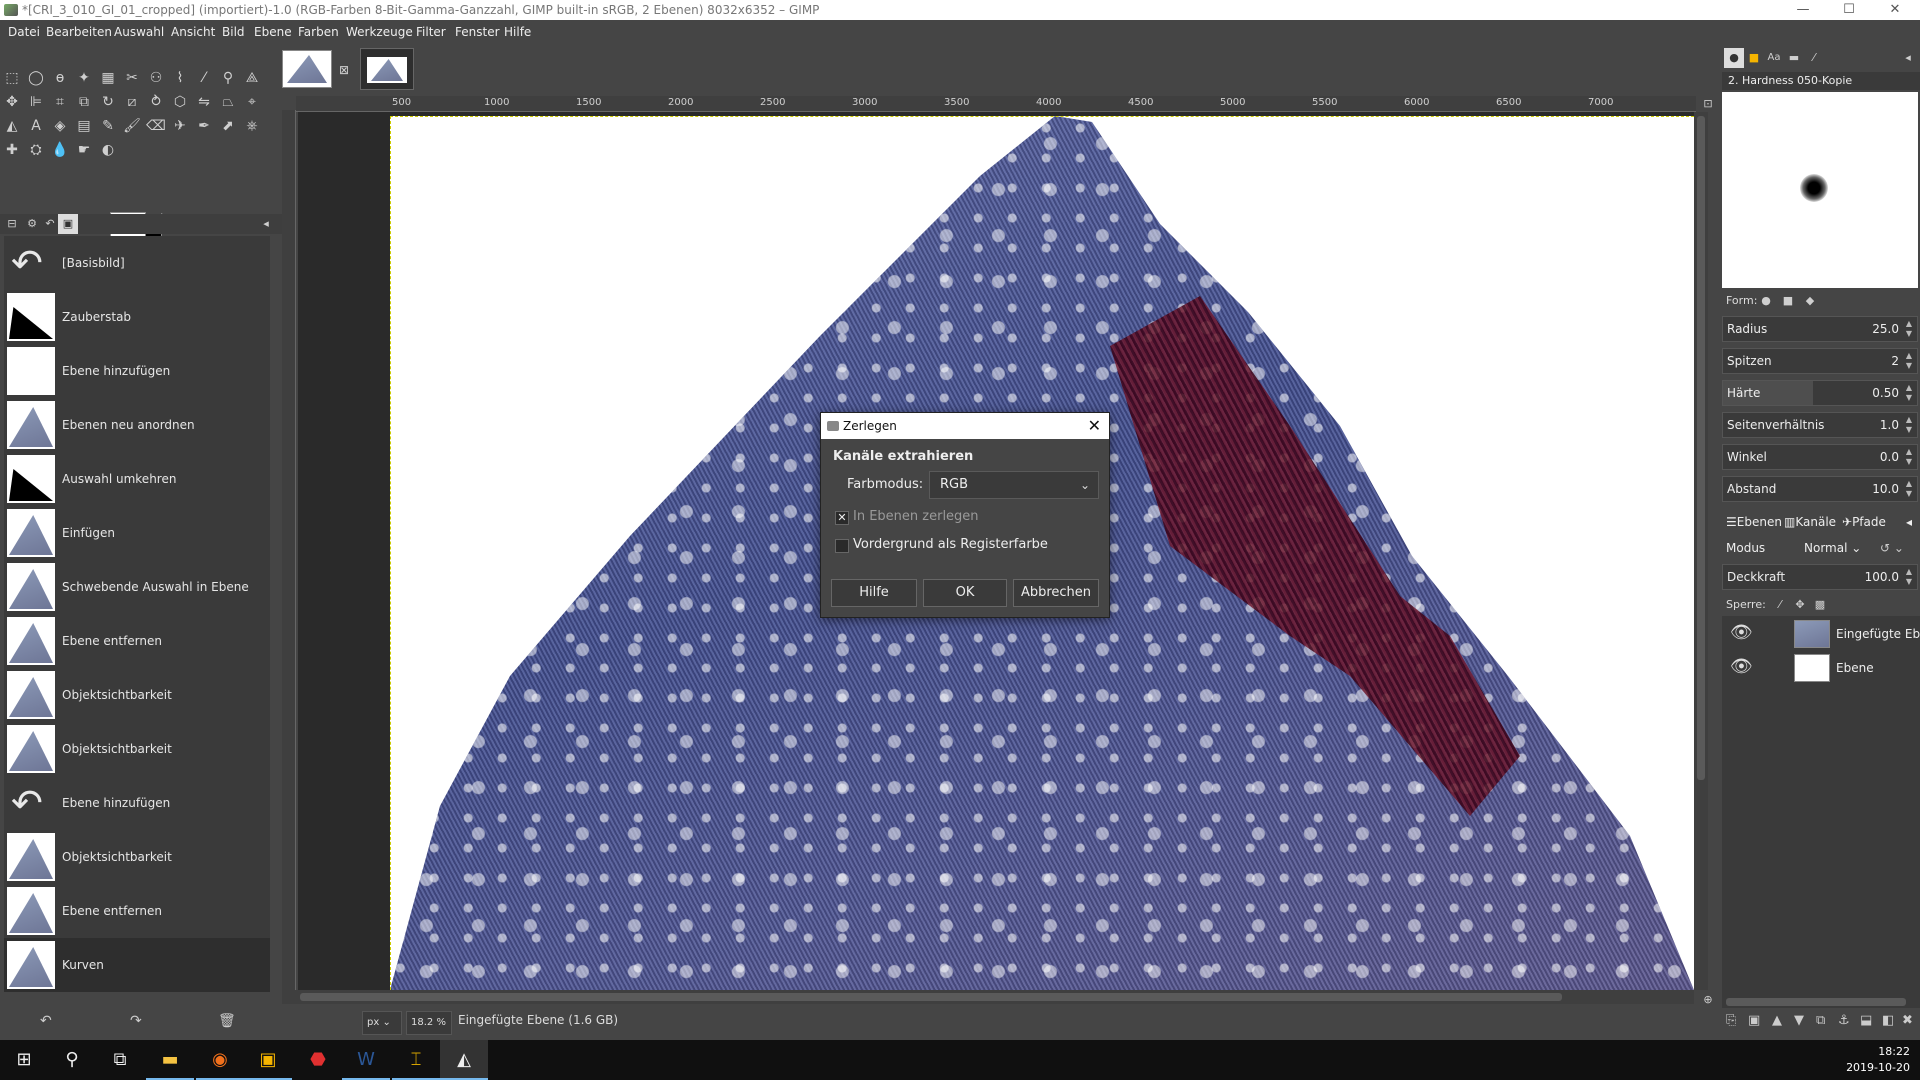 This screenshot has width=1920, height=1080. What do you see at coordinates (431, 32) in the screenshot?
I see `menu-filter: Filter` at bounding box center [431, 32].